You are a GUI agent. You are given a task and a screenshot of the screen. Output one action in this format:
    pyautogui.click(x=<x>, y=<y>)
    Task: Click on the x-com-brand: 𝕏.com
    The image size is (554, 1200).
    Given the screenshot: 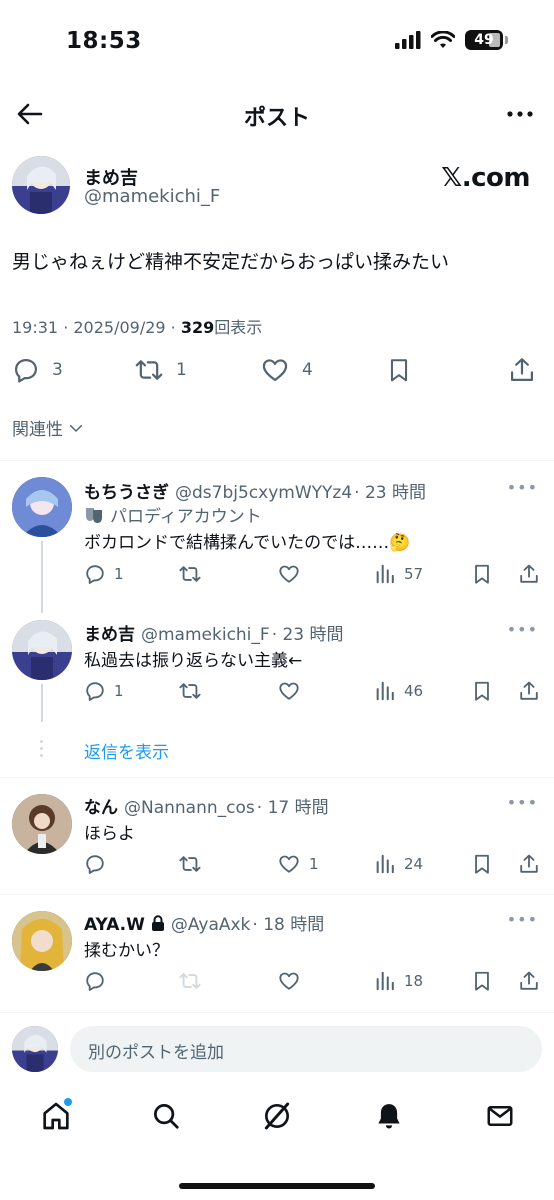 What is the action you would take?
    pyautogui.click(x=485, y=178)
    